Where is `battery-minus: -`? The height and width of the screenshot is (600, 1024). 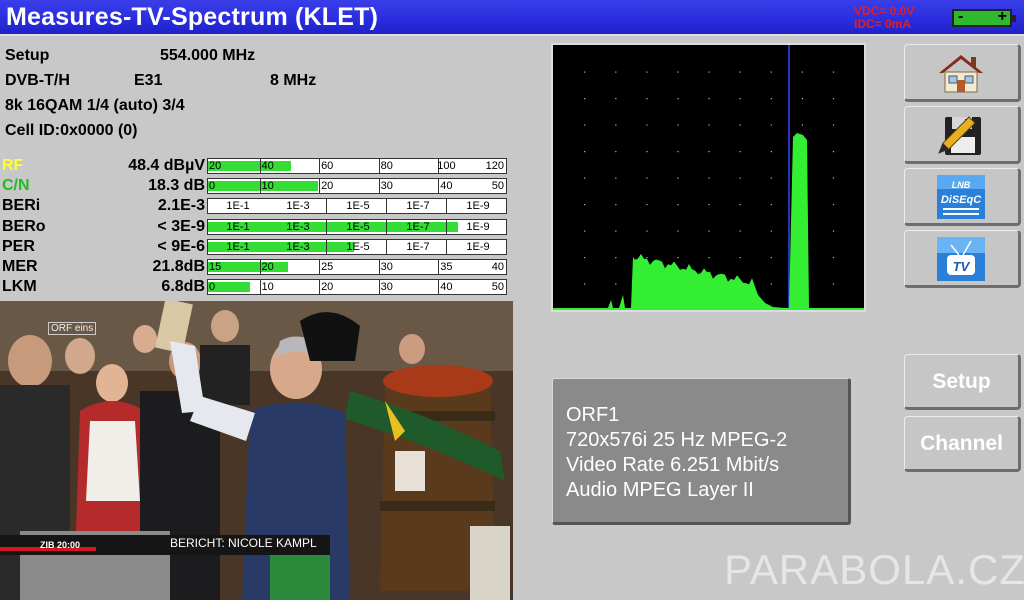 battery-minus: - is located at coordinates (961, 16).